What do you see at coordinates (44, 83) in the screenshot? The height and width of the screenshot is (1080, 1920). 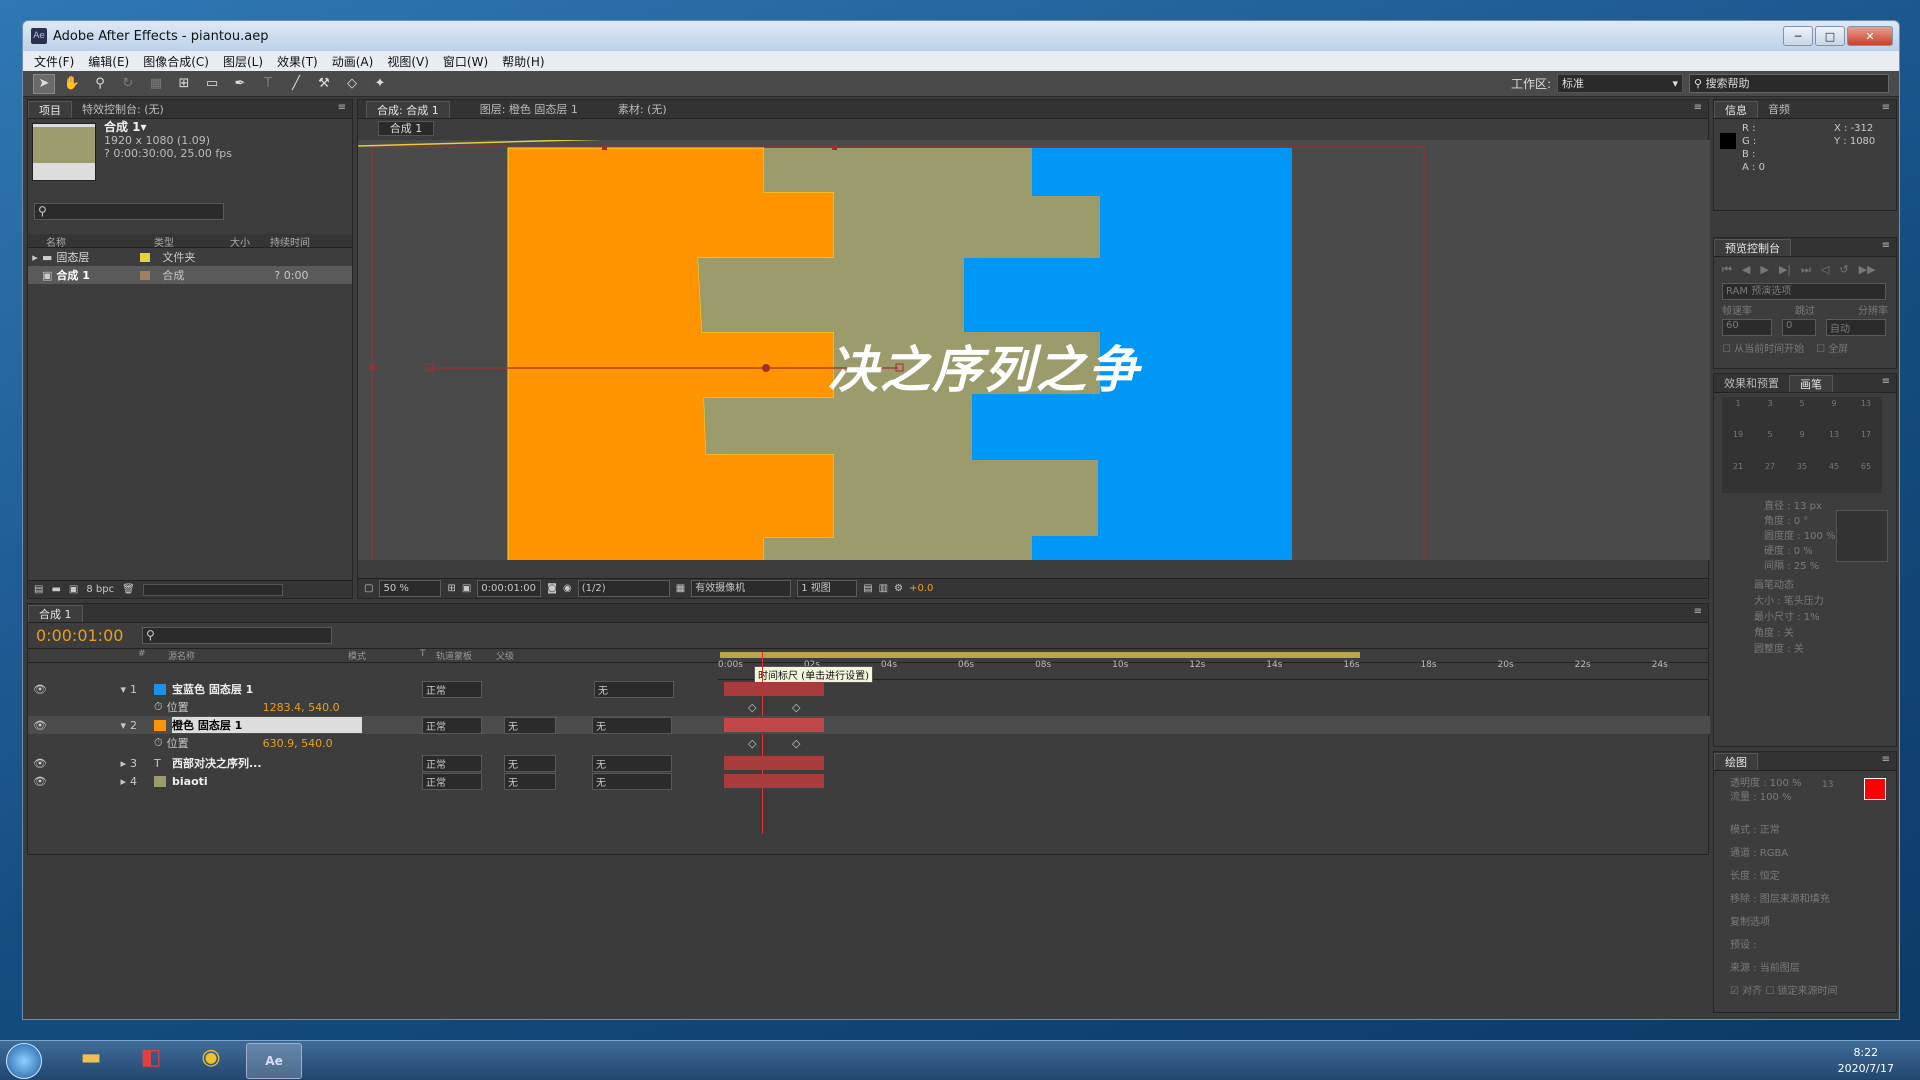 I see `selection-tool-icon: ➤` at bounding box center [44, 83].